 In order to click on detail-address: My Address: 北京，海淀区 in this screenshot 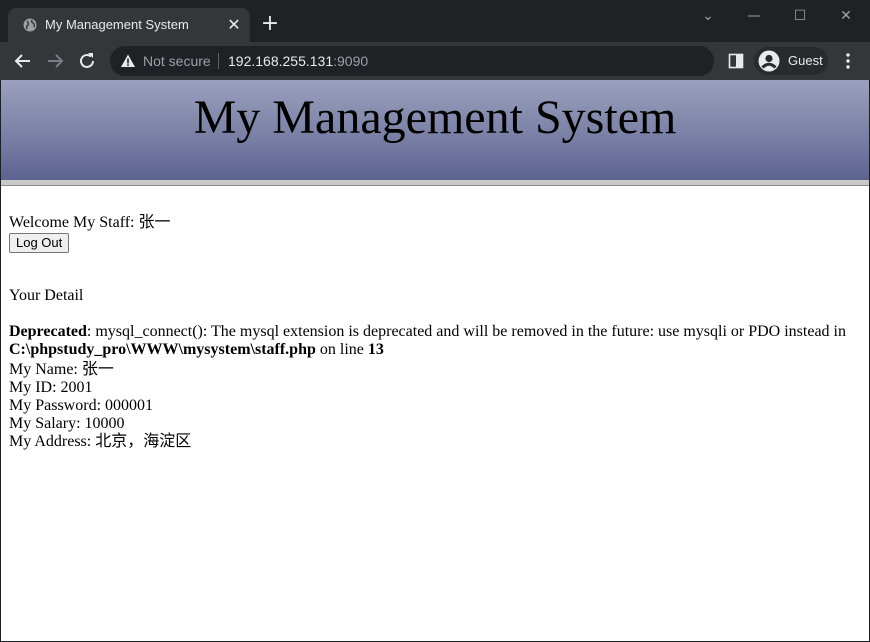, I will do `click(100, 441)`.